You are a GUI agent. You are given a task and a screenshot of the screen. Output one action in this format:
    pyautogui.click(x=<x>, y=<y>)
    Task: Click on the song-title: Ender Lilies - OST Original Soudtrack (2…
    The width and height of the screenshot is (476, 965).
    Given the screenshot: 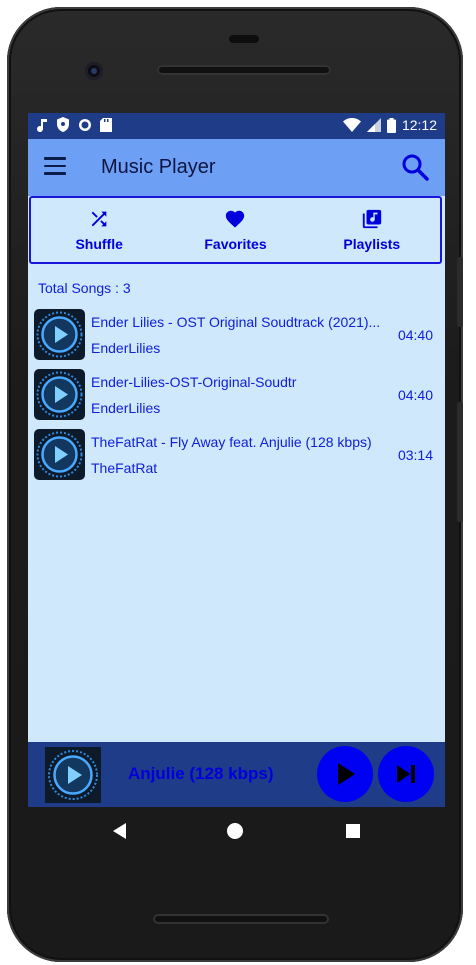 What is the action you would take?
    pyautogui.click(x=236, y=322)
    